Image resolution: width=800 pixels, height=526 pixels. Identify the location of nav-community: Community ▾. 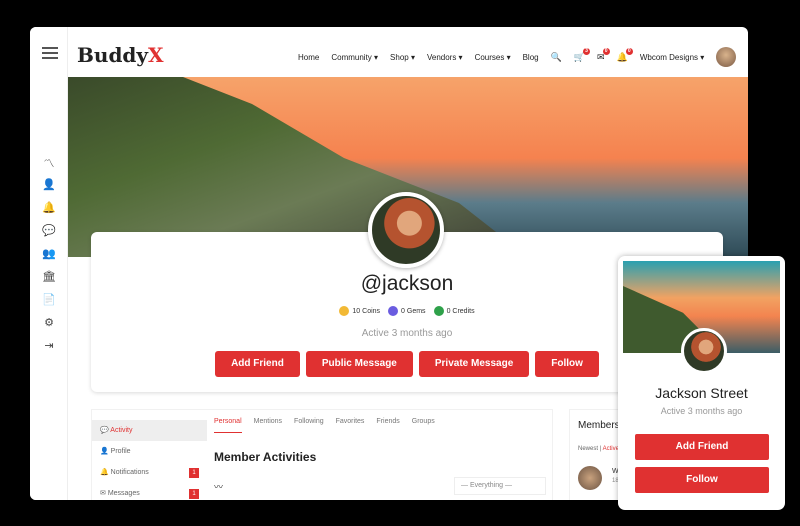
(354, 57).